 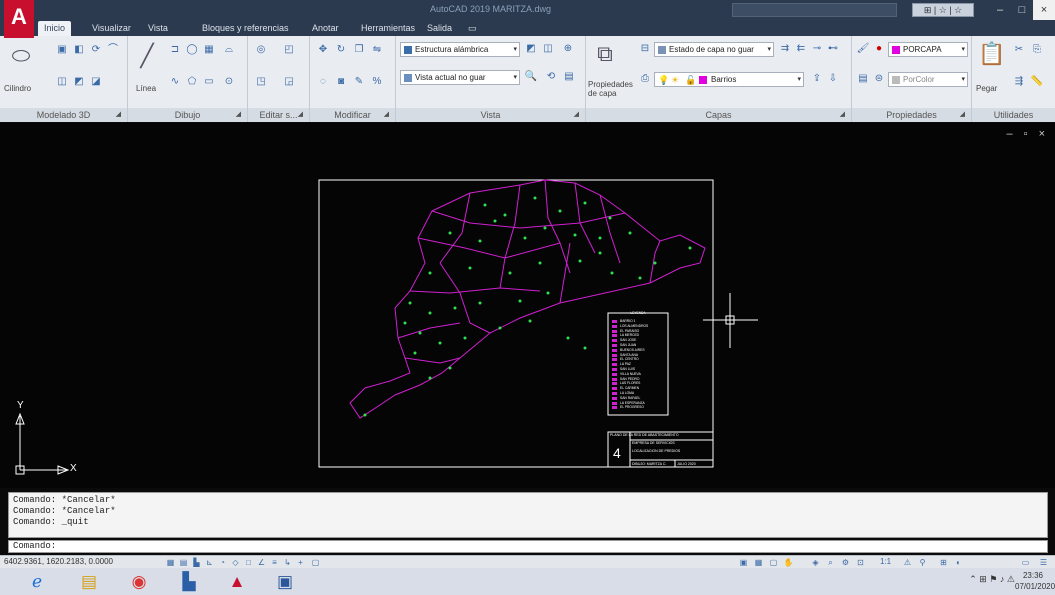 What do you see at coordinates (229, 82) in the screenshot?
I see `ellipse-icon: ⊙` at bounding box center [229, 82].